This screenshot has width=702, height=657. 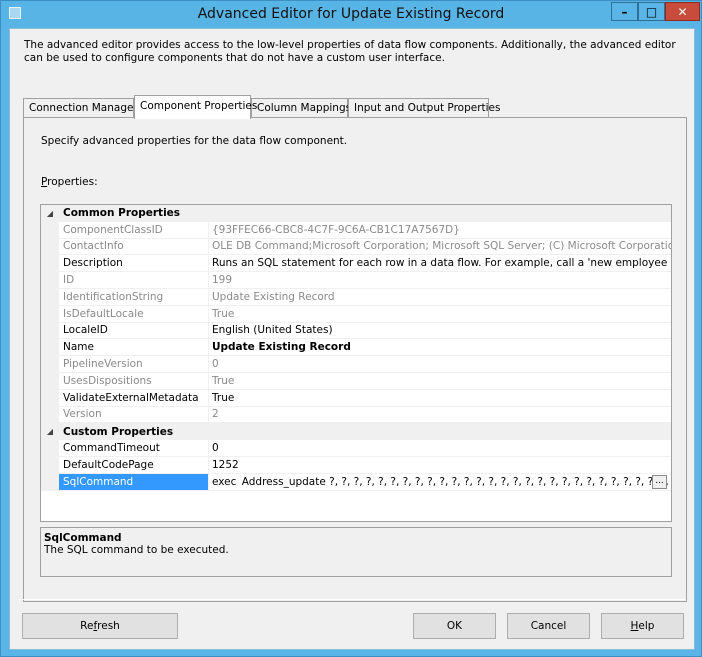 I want to click on tab-input-output-properties: Input and Output Properties, so click(x=424, y=108).